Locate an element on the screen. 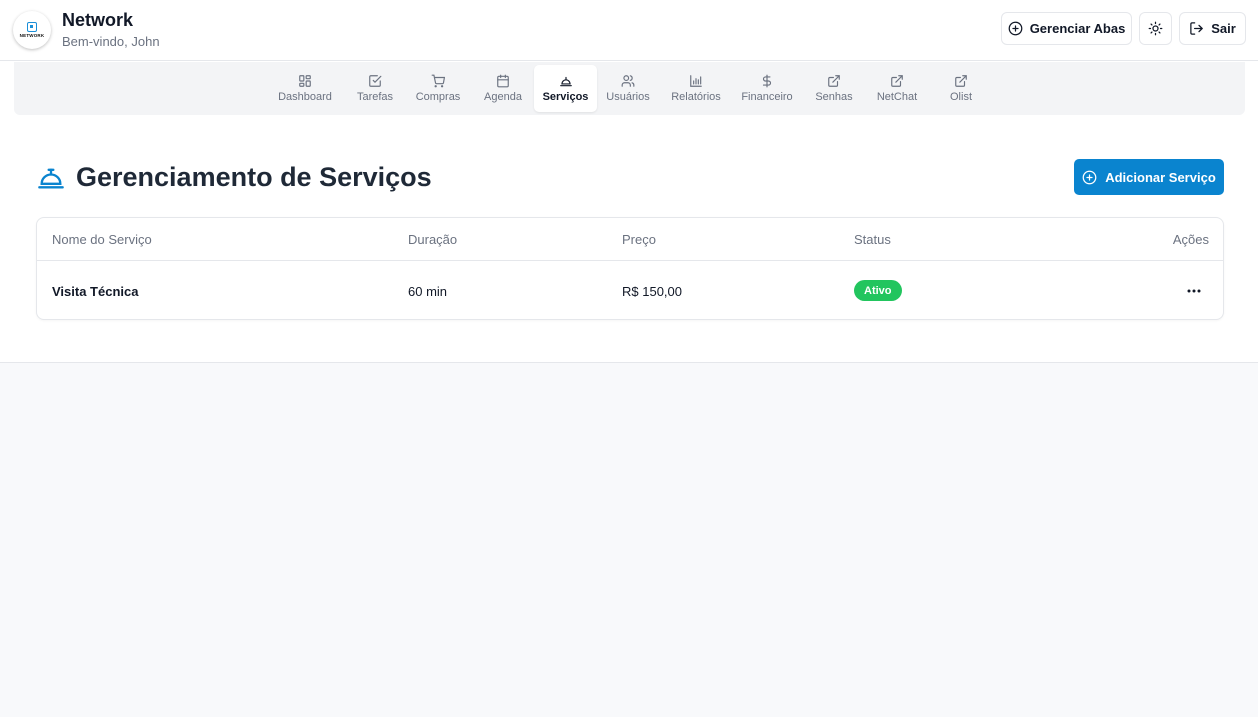 The width and height of the screenshot is (1258, 717). column-header-name: Nome do Serviço is located at coordinates (102, 239).